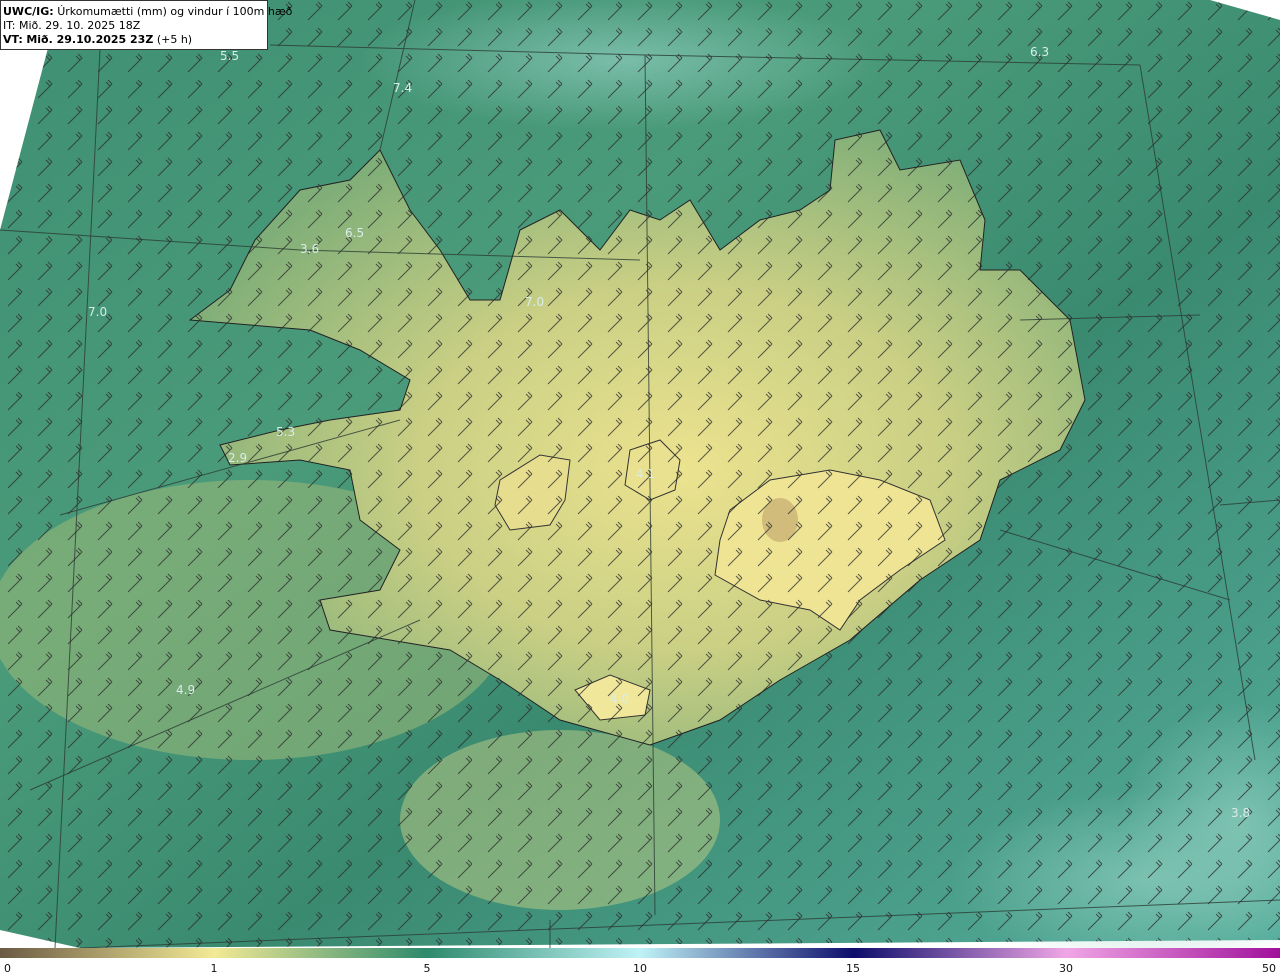 The width and height of the screenshot is (1280, 978). Describe the element at coordinates (402, 88) in the screenshot. I see `value-label: 7.4` at that location.